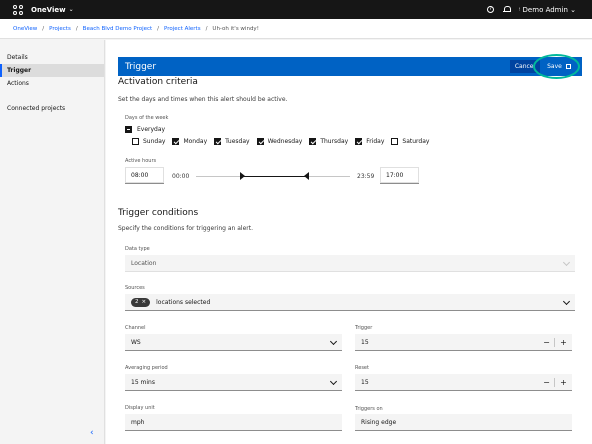  Describe the element at coordinates (350, 263) in the screenshot. I see `data-type-select: Location` at that location.